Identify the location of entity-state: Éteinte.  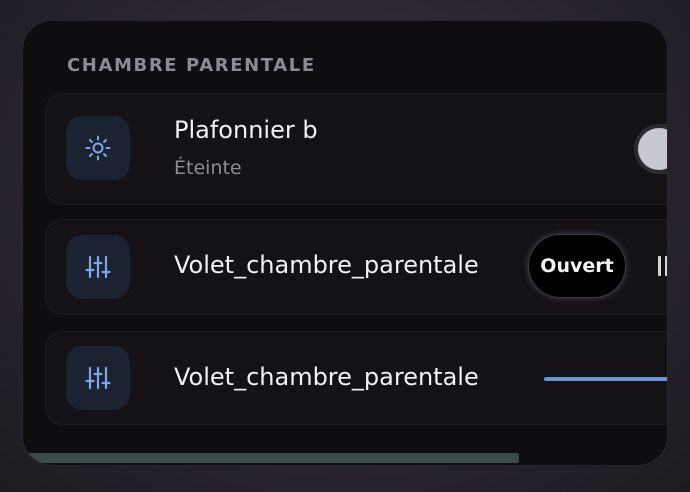
(208, 168).